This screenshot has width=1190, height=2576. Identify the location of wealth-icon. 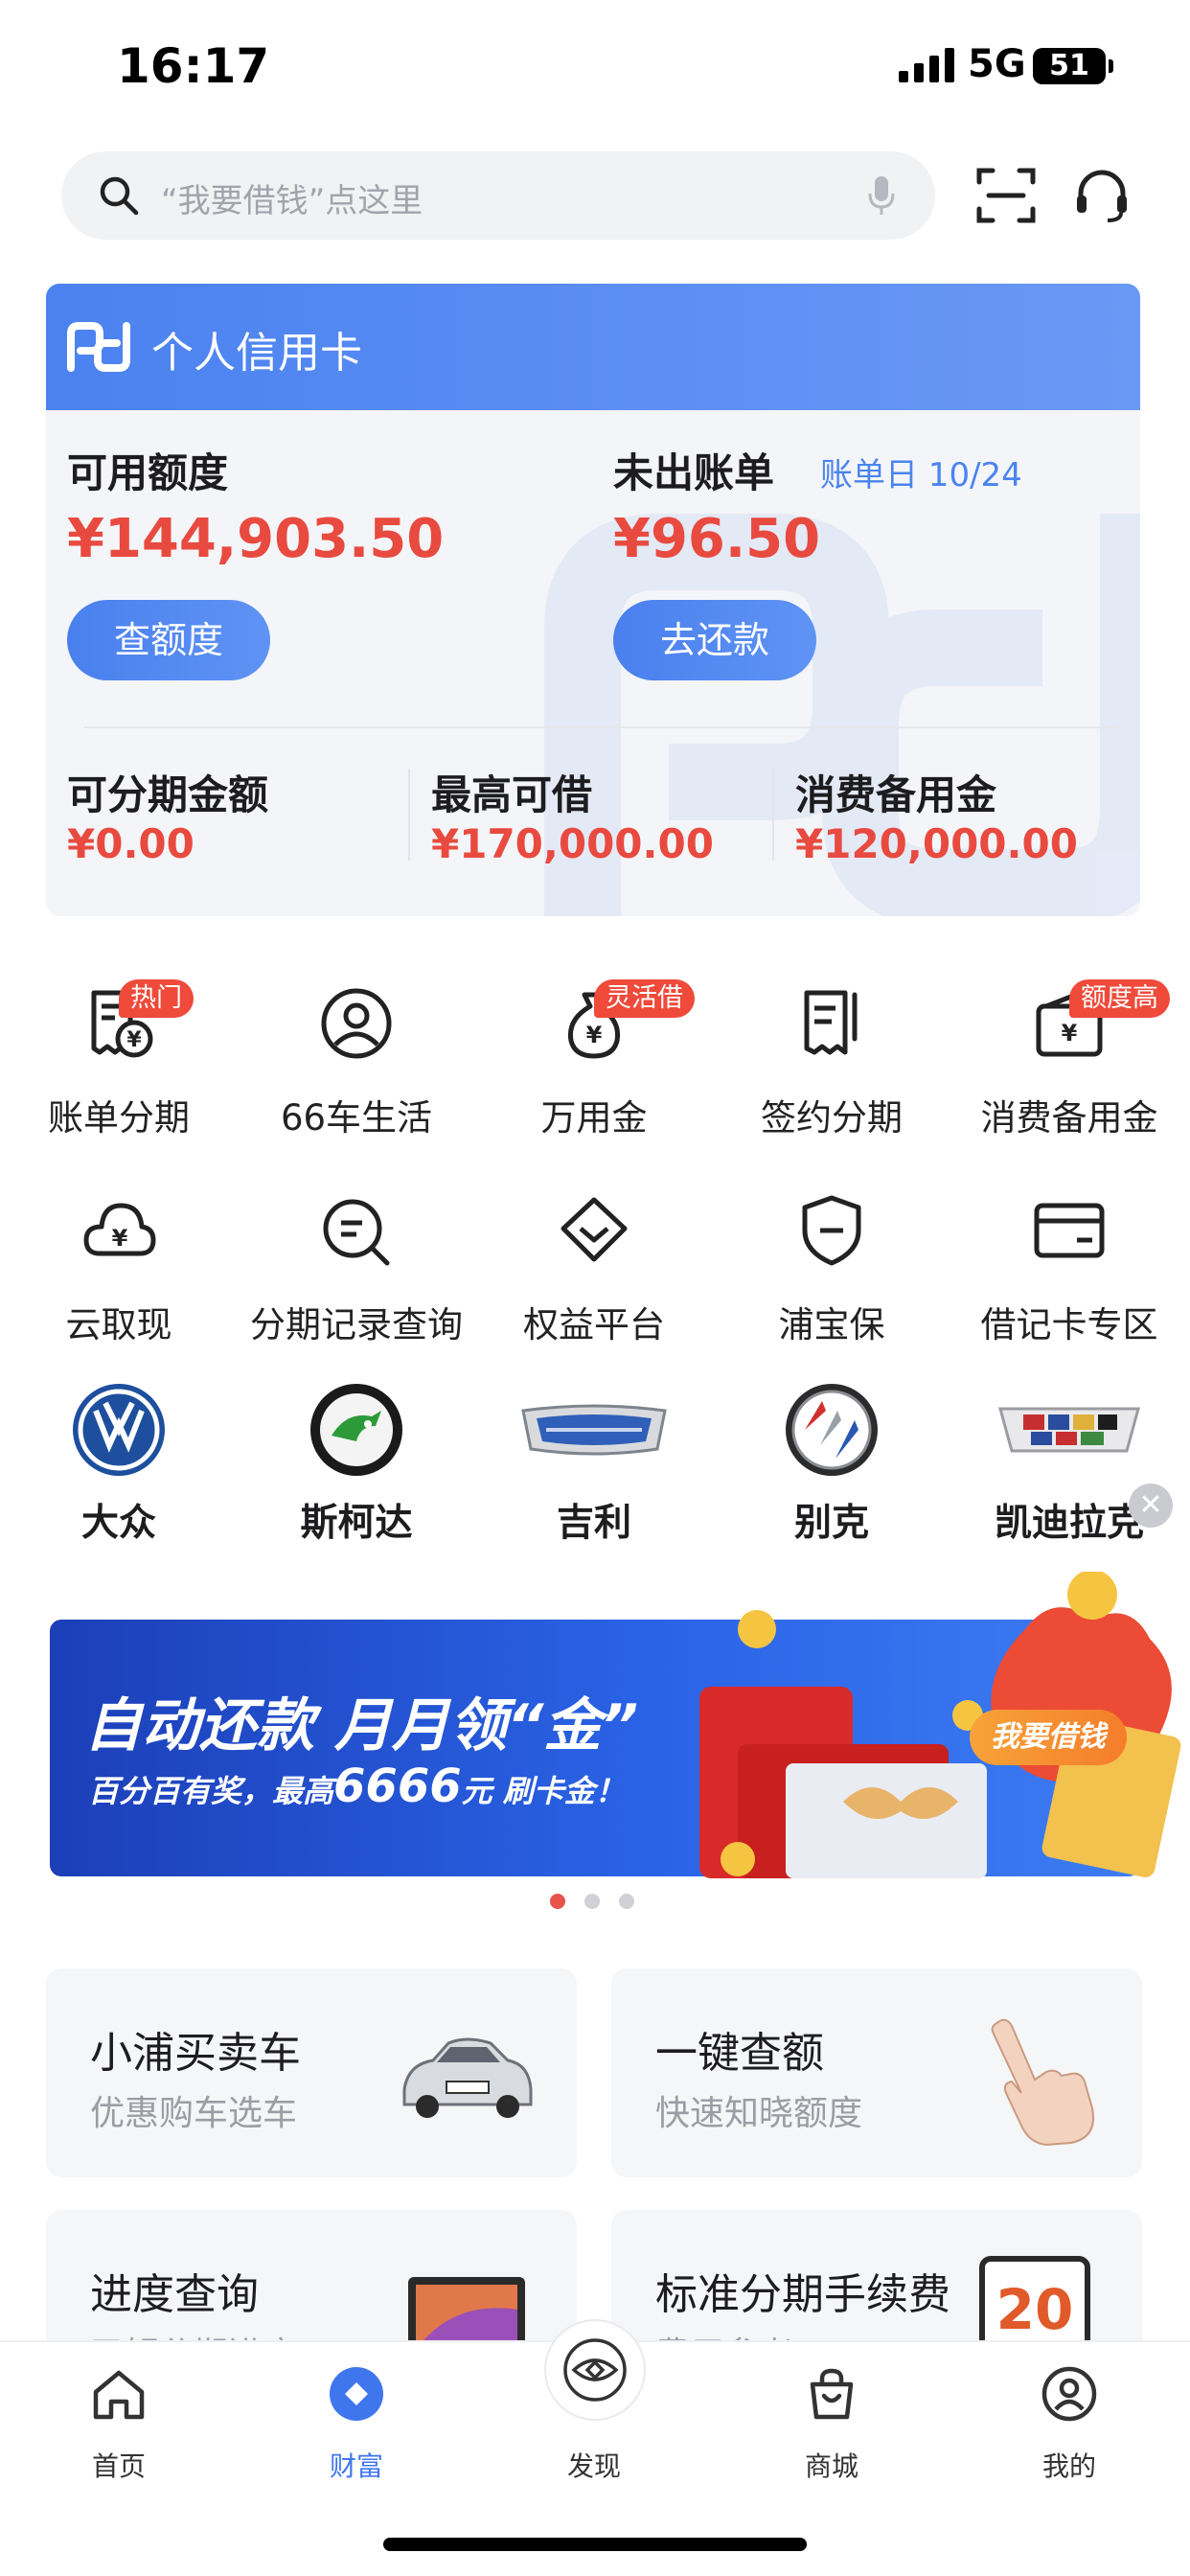
(357, 2394).